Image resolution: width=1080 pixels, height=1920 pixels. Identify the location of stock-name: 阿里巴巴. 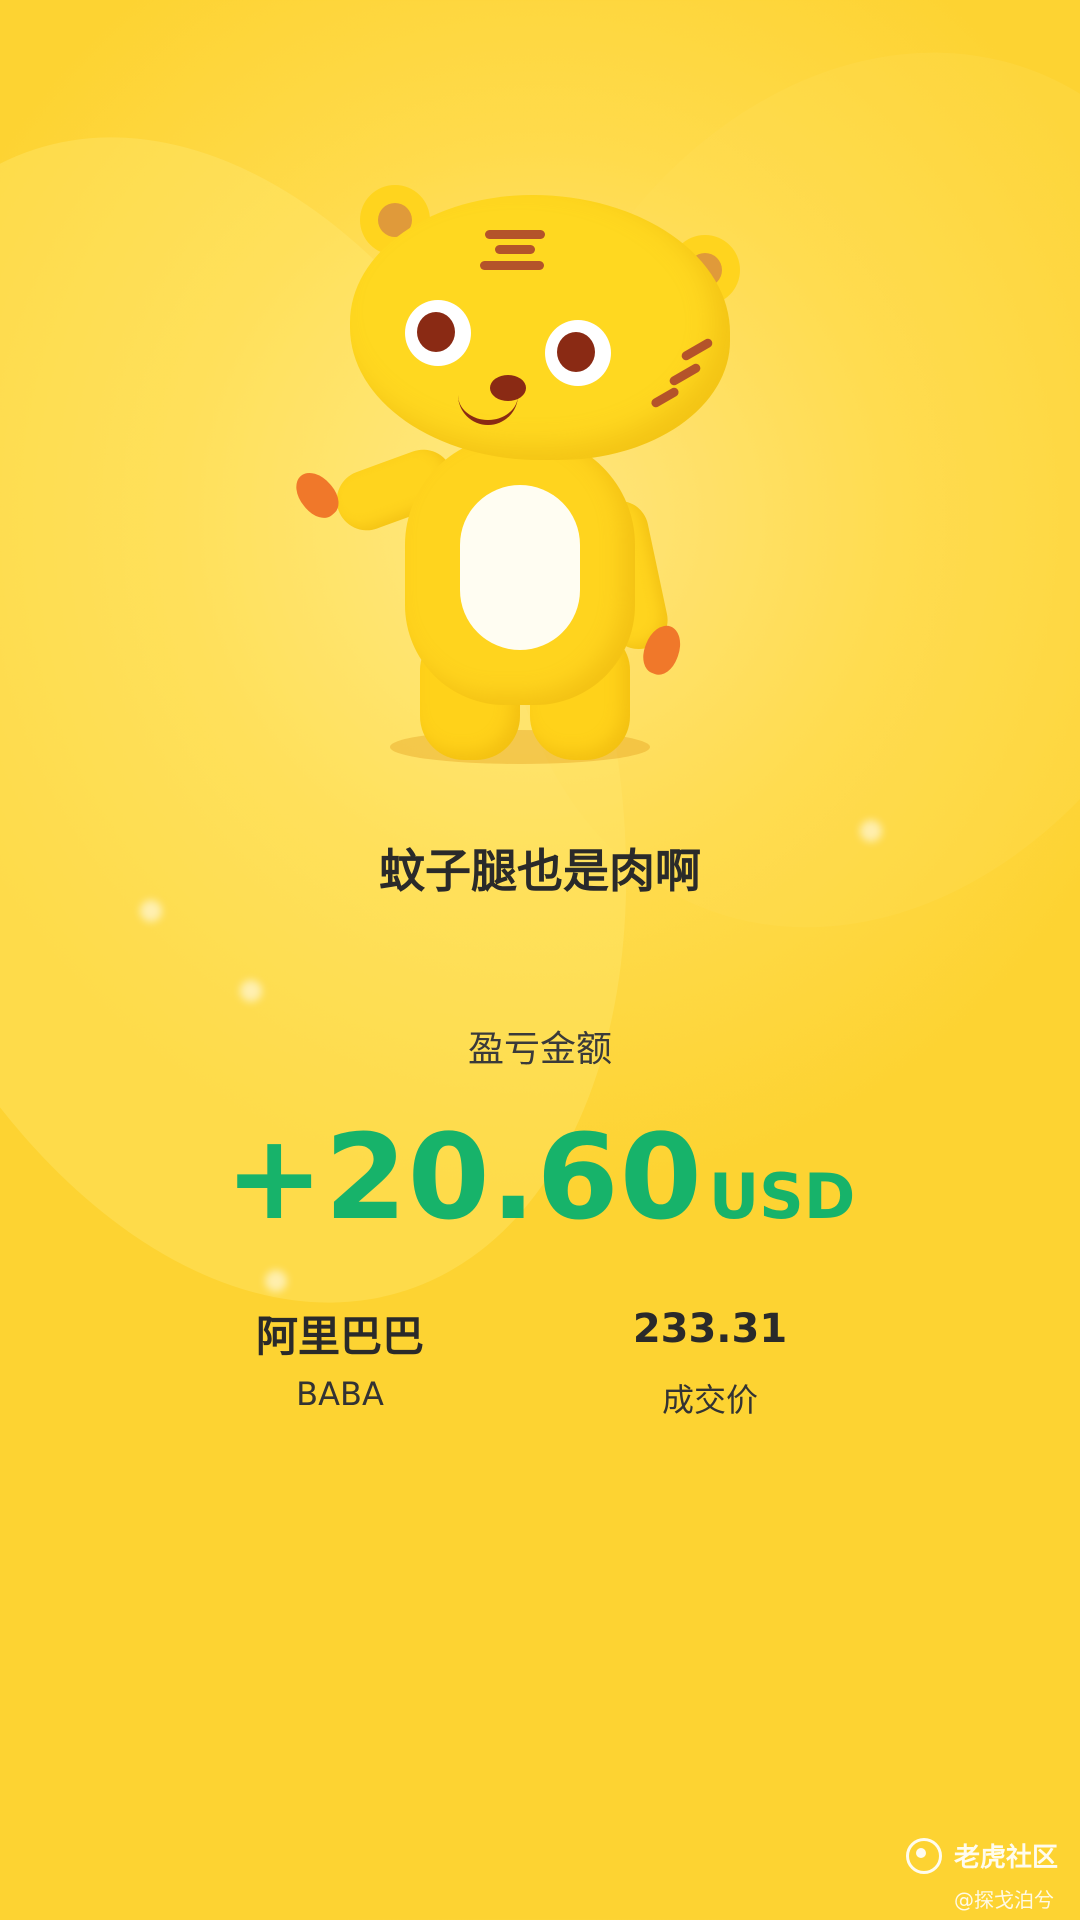
(339, 1336).